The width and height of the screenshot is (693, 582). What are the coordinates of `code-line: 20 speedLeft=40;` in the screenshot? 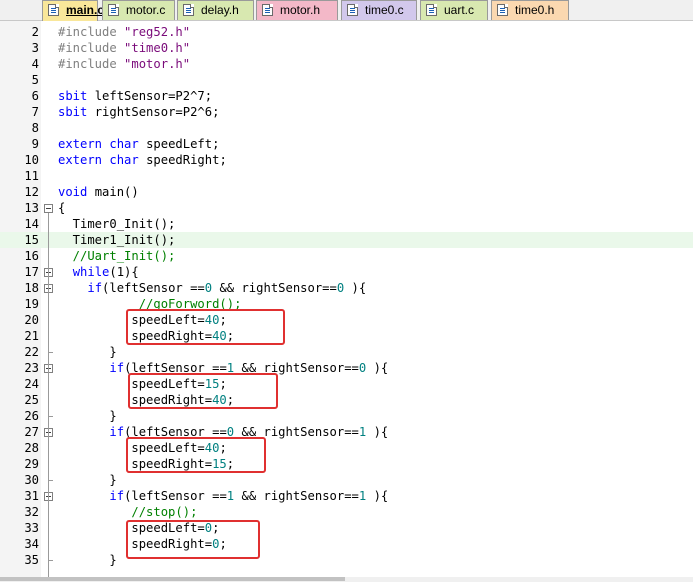 It's located at (346, 320).